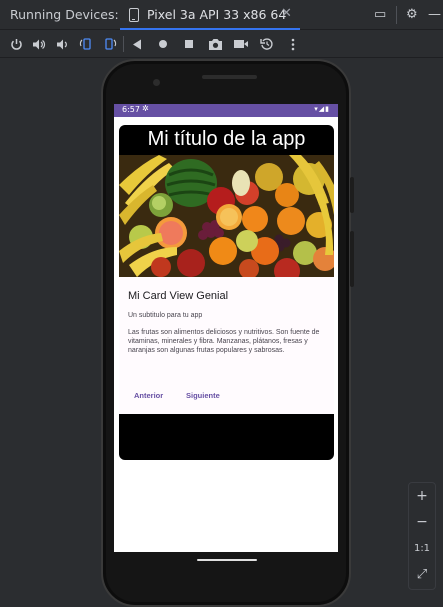 This screenshot has width=443, height=607. What do you see at coordinates (203, 395) in the screenshot?
I see `next-button: Siguiente` at bounding box center [203, 395].